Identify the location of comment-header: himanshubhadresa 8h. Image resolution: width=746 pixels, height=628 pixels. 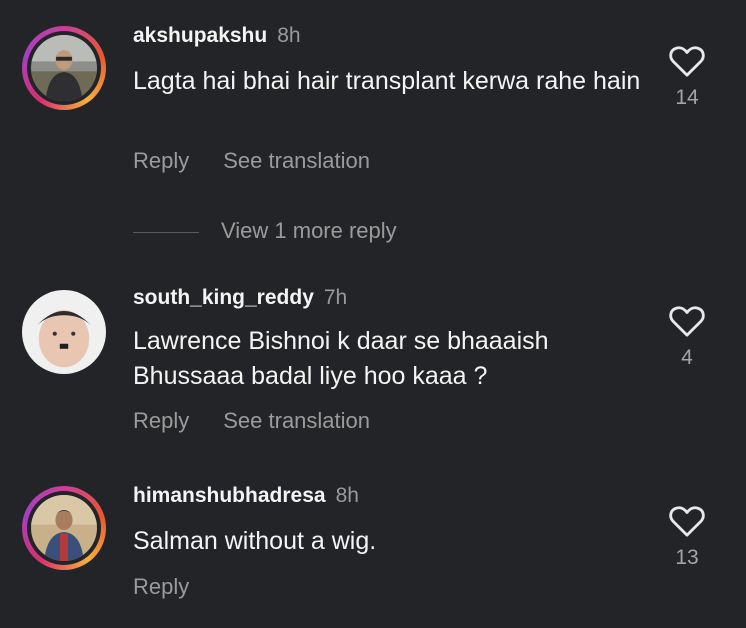
(246, 496).